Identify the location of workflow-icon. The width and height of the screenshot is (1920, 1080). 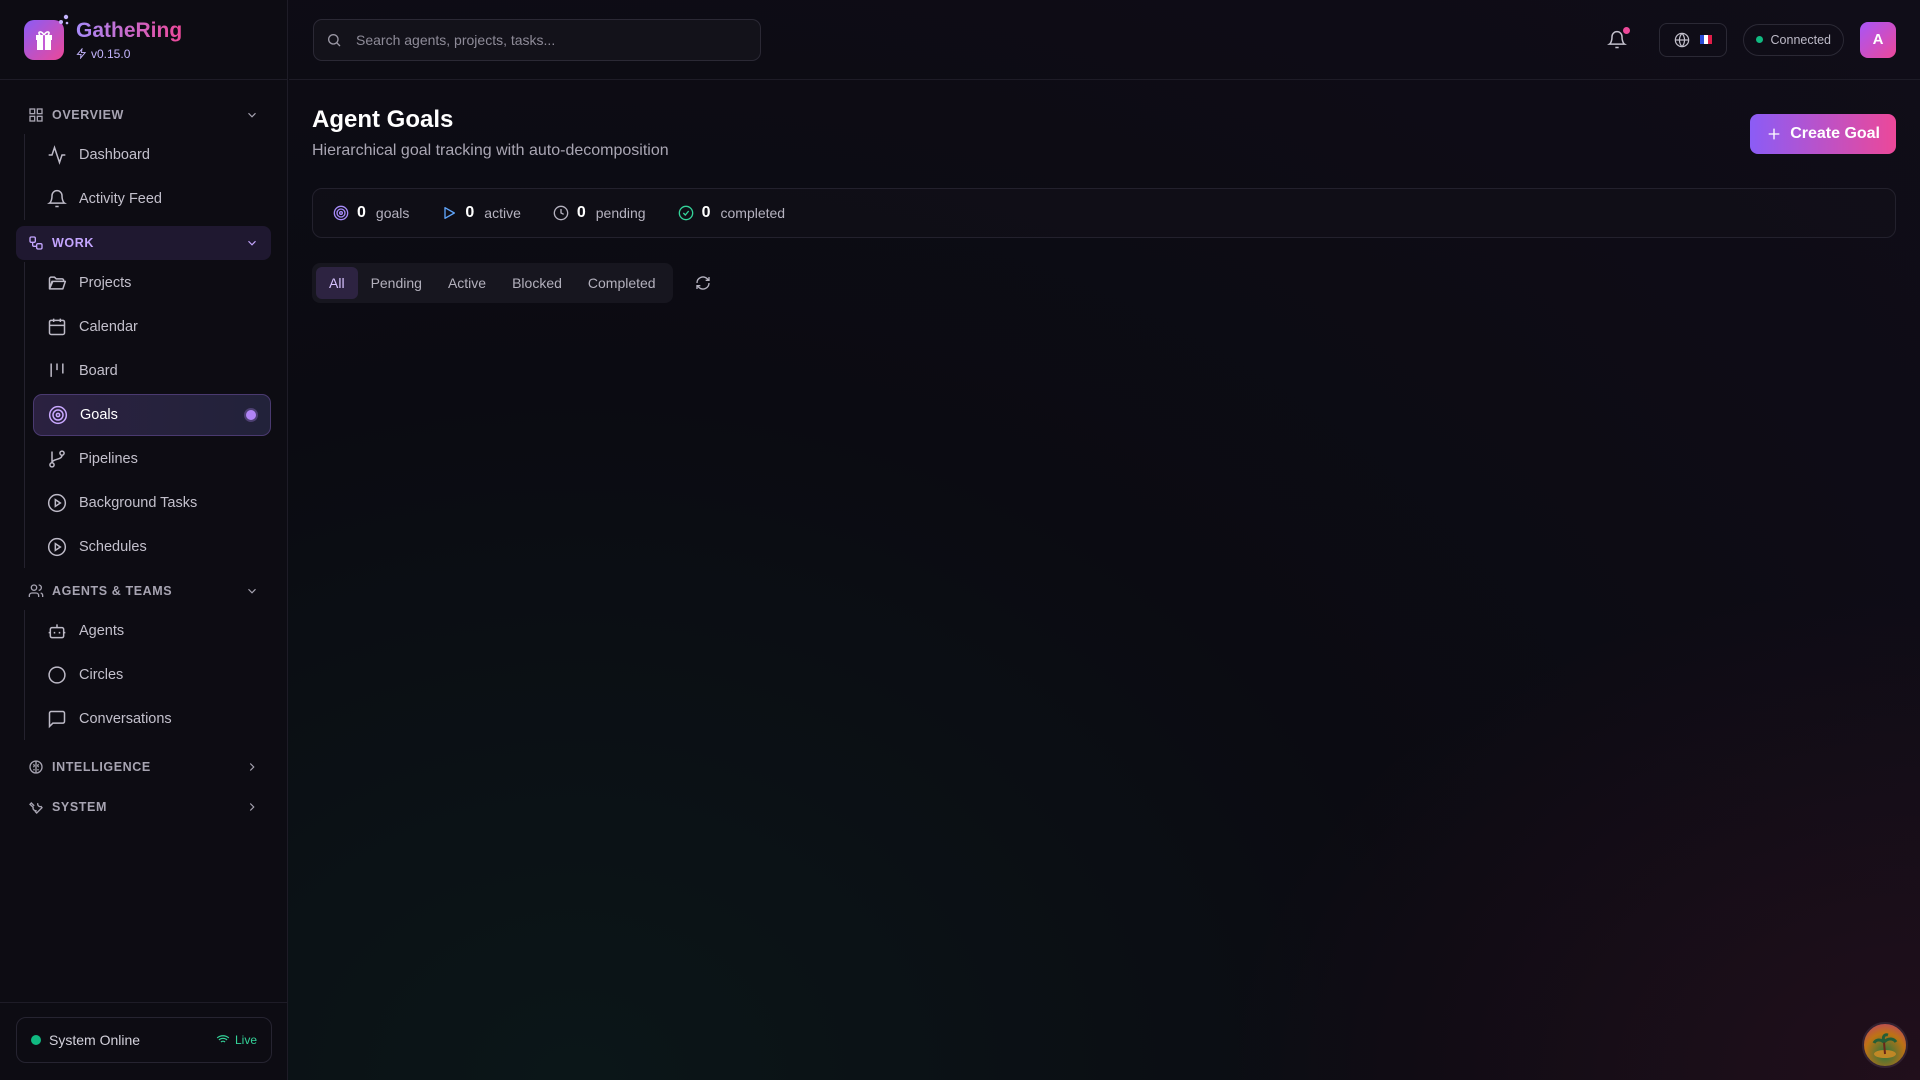
(36, 243).